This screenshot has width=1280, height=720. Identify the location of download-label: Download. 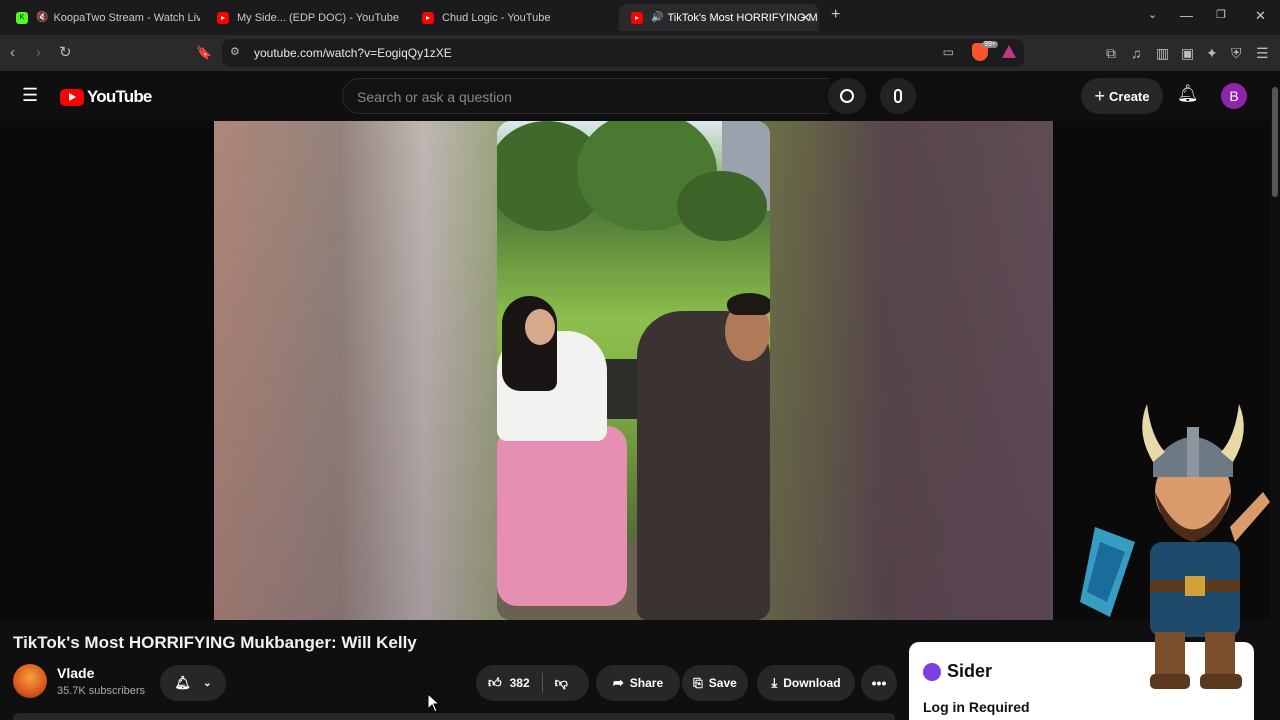
(812, 683).